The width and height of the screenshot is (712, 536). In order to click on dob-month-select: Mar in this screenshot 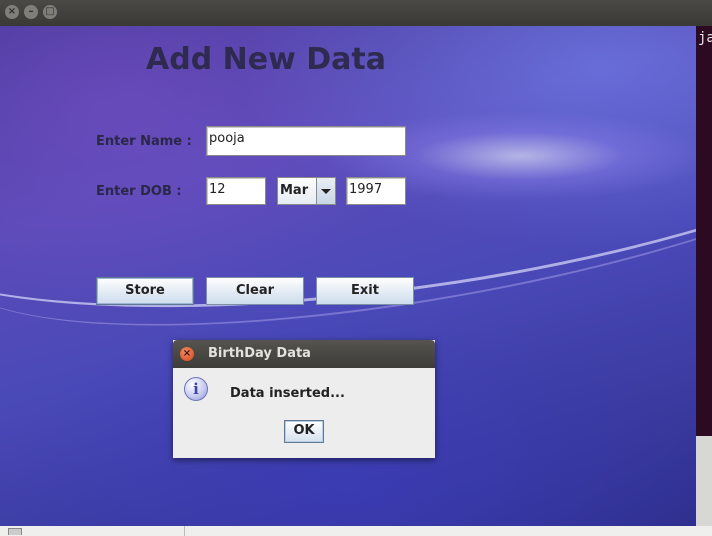, I will do `click(306, 191)`.